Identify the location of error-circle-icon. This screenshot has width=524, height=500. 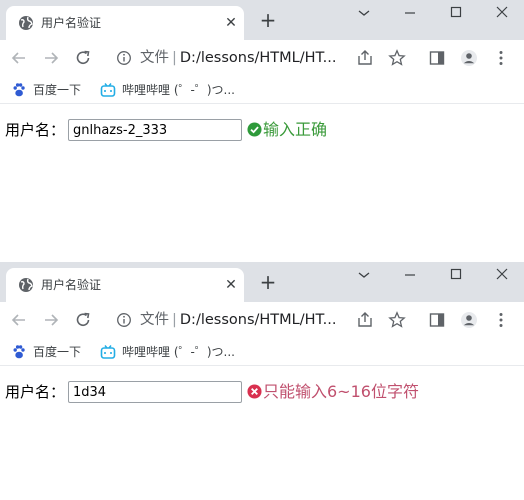
(254, 391).